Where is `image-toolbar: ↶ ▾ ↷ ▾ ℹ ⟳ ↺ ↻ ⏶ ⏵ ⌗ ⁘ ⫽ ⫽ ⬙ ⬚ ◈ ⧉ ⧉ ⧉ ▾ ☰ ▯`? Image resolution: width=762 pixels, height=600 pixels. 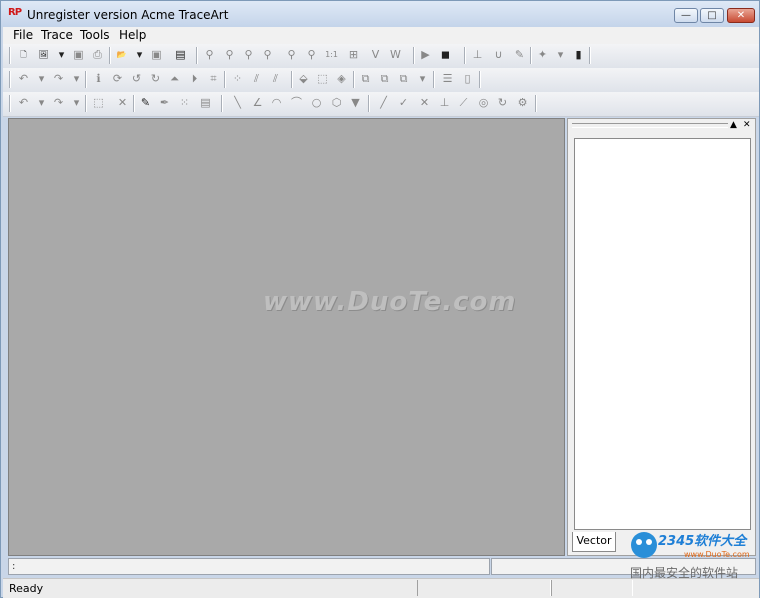
image-toolbar: ↶ ▾ ↷ ▾ ℹ ⟳ ↺ ↻ ⏶ ⏵ ⌗ ⁘ ⫽ ⫽ ⬙ ⬚ ◈ ⧉ ⧉ ⧉ ▾ ☰ ▯ is located at coordinates (381, 80).